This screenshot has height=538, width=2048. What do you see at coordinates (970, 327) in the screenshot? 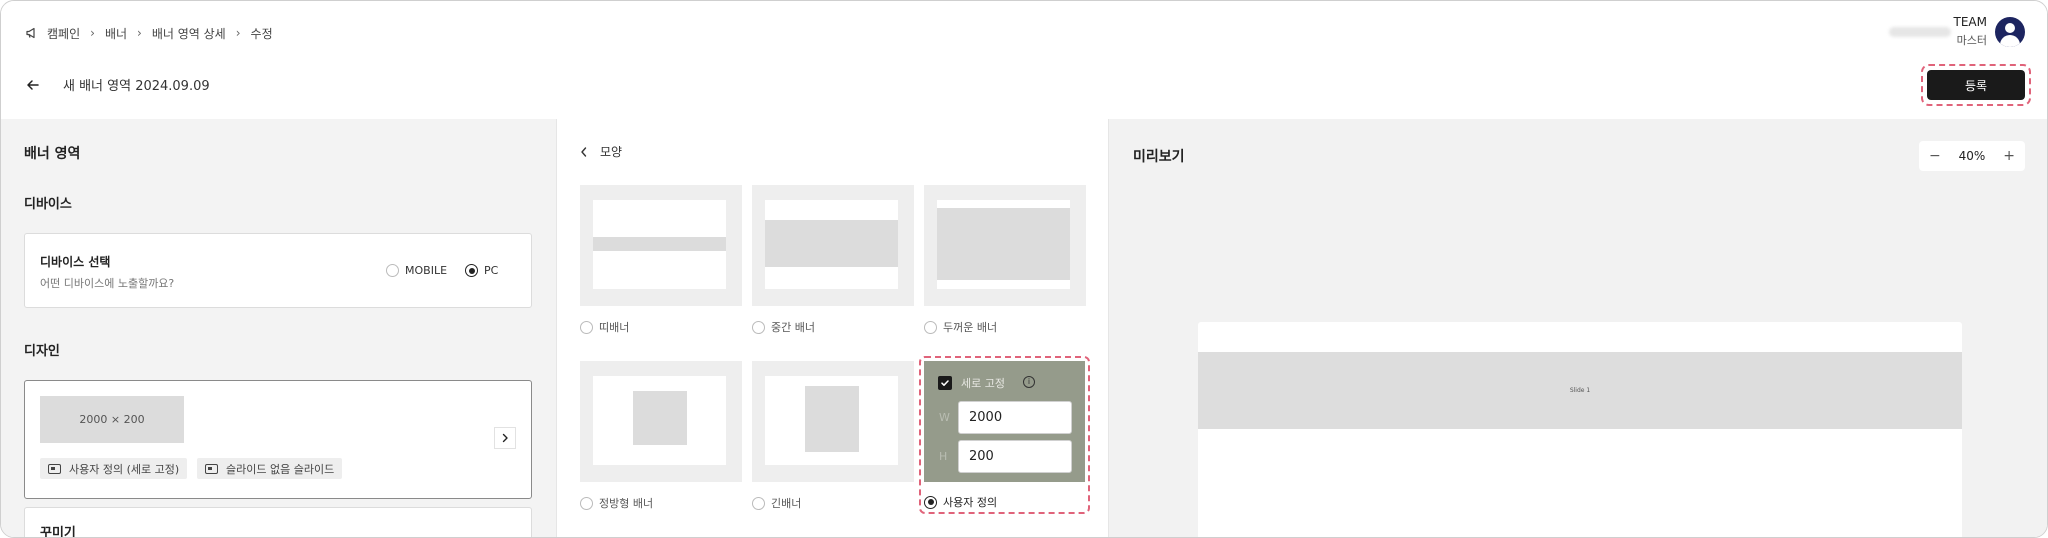
I see `shape-label: 두꺼운 배너` at bounding box center [970, 327].